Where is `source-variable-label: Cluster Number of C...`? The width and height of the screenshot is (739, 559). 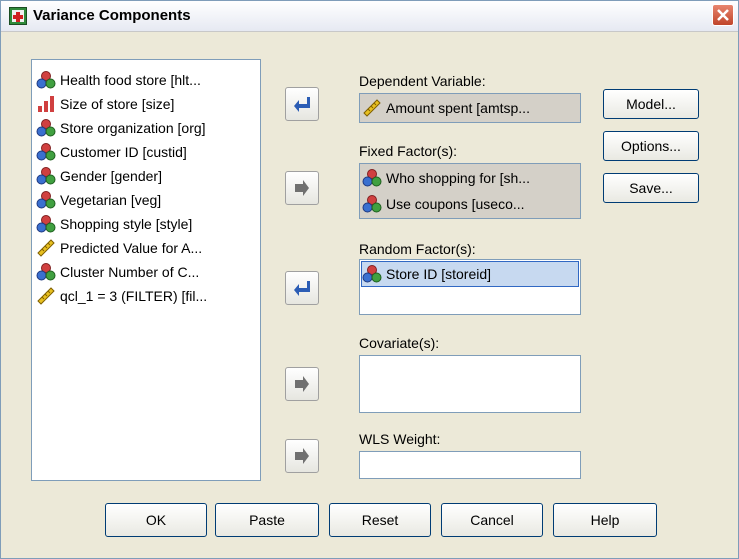
source-variable-label: Cluster Number of C... is located at coordinates (130, 272).